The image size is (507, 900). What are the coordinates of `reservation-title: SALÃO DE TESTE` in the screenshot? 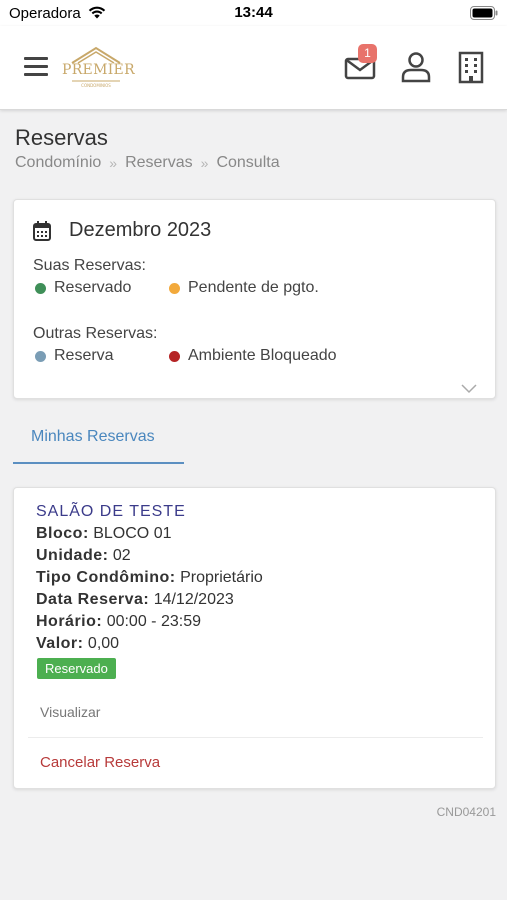 It's located at (111, 511).